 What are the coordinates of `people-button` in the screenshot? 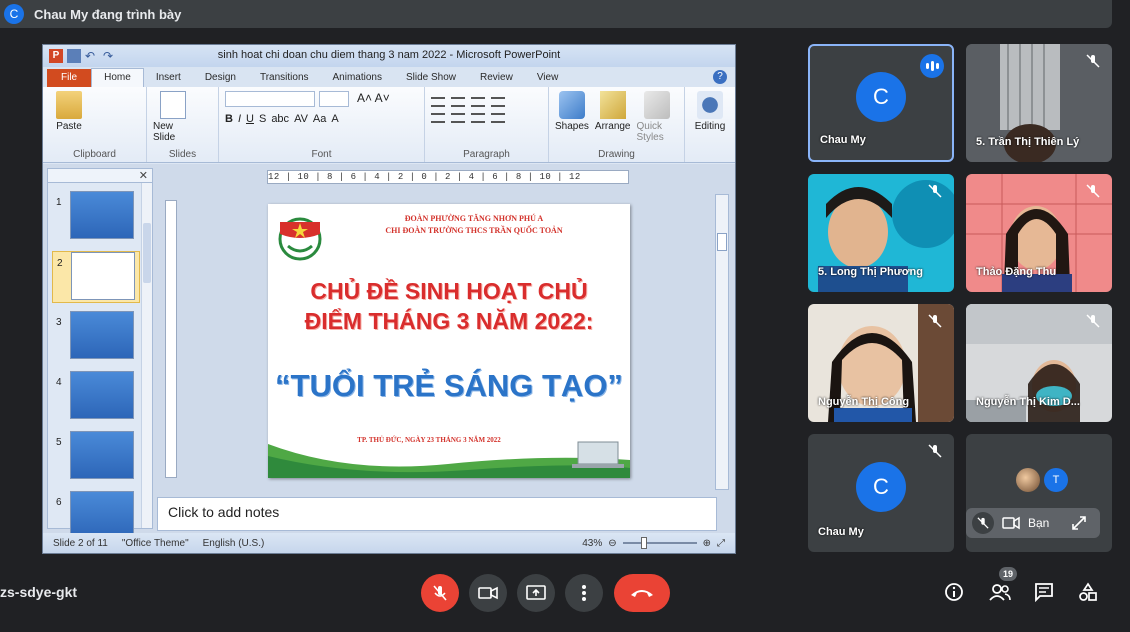 It's located at (1000, 592).